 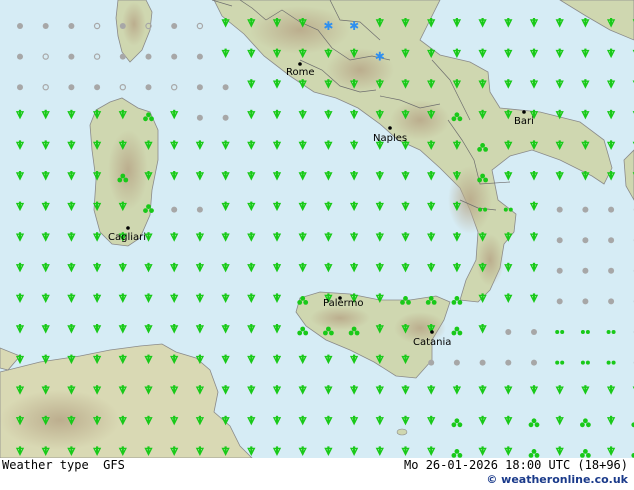 I want to click on city-label-catania: Catania, so click(x=432, y=342).